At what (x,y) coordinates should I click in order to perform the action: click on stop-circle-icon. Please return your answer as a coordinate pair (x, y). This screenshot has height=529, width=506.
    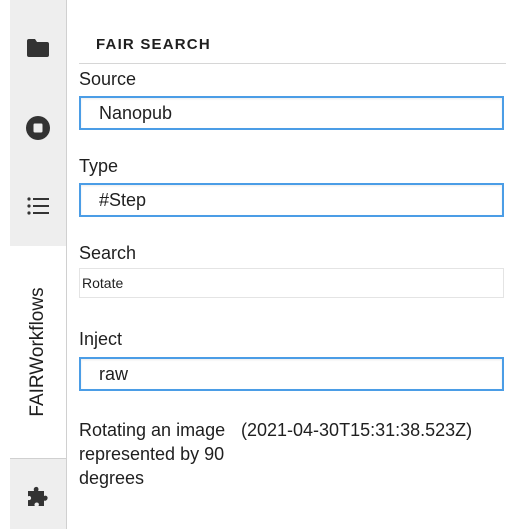
    Looking at the image, I should click on (38, 128).